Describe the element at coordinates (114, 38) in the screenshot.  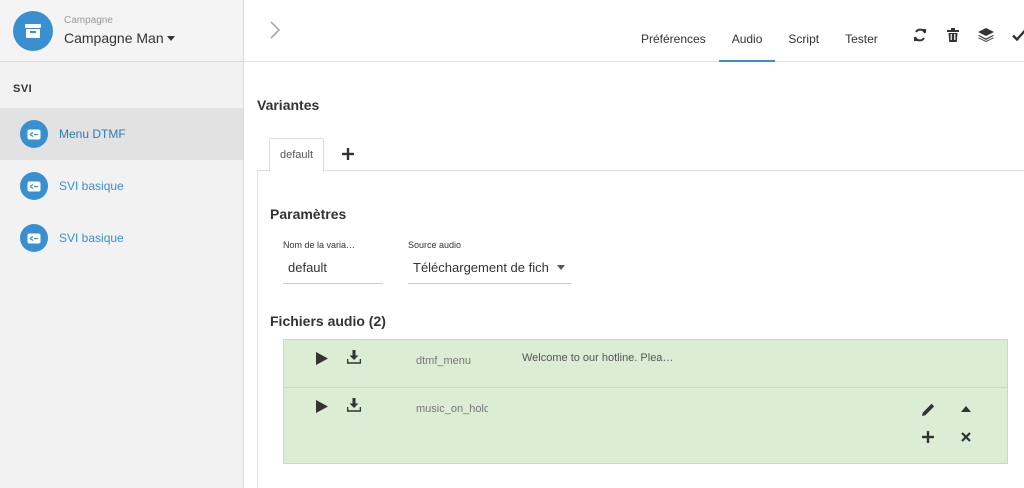
I see `campaign-name: Campagne Man` at that location.